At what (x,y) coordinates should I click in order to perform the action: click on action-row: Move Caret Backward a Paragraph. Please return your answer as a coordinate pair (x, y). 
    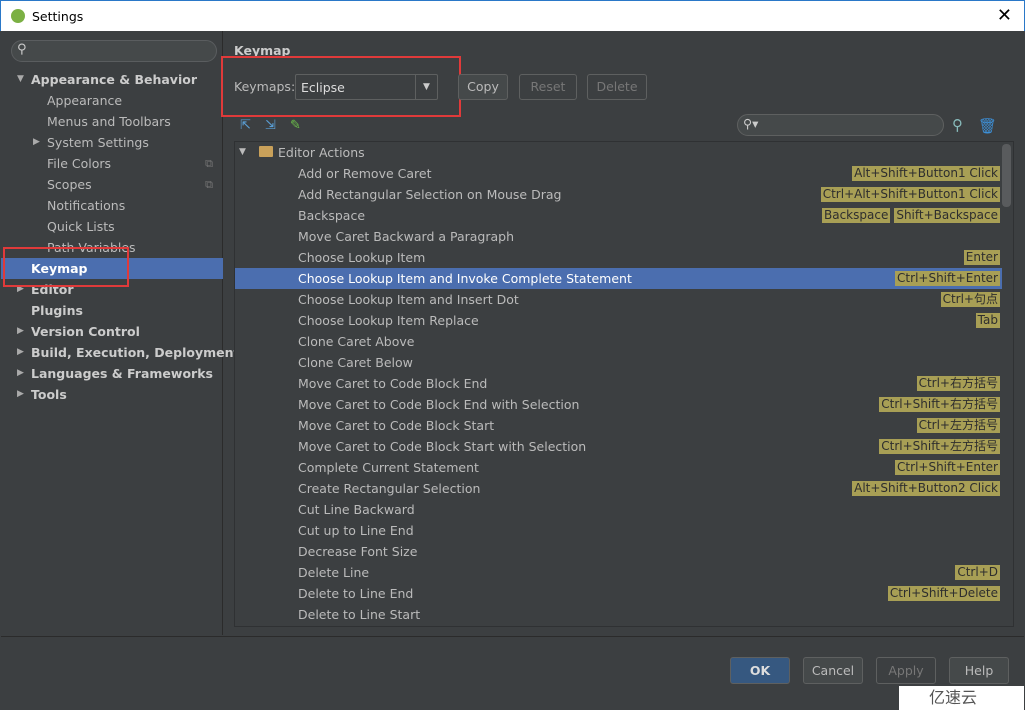
    Looking at the image, I should click on (618, 236).